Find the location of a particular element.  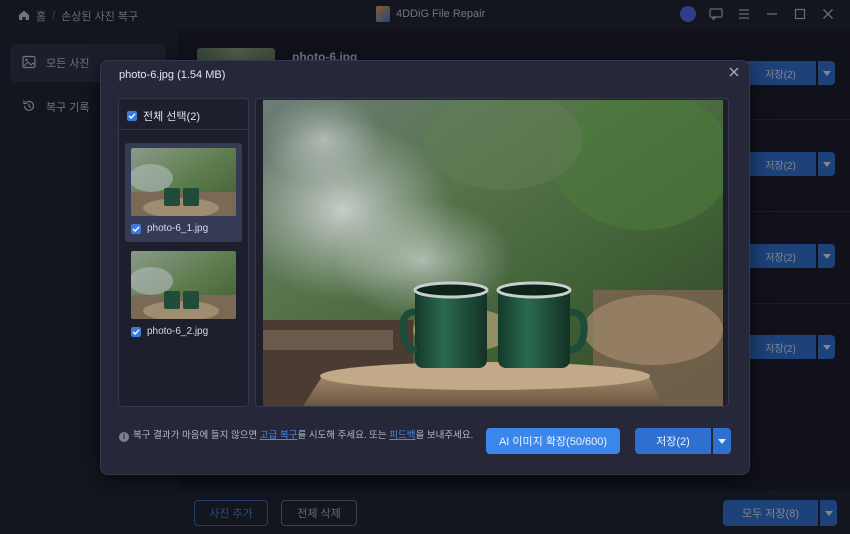

thumbnail-caption: photo-6_1.jpg is located at coordinates (169, 228).